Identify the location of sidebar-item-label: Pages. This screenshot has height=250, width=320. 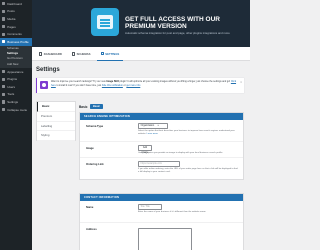
(11, 26).